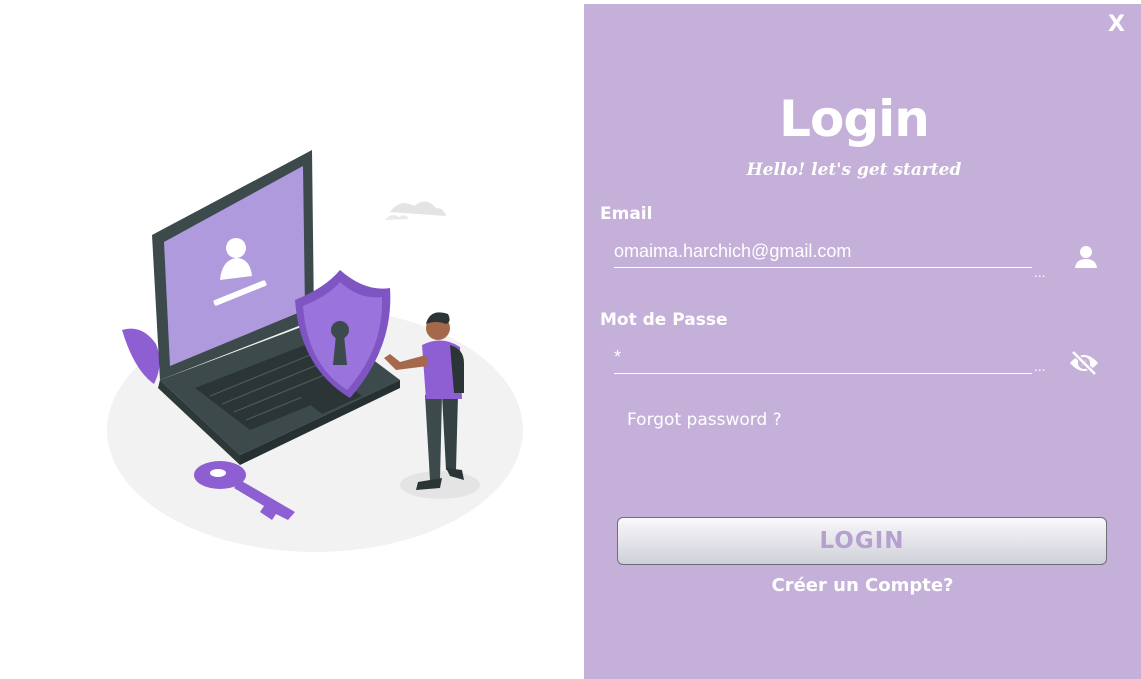 This screenshot has width=1141, height=679. I want to click on login-button: LOGIN, so click(862, 541).